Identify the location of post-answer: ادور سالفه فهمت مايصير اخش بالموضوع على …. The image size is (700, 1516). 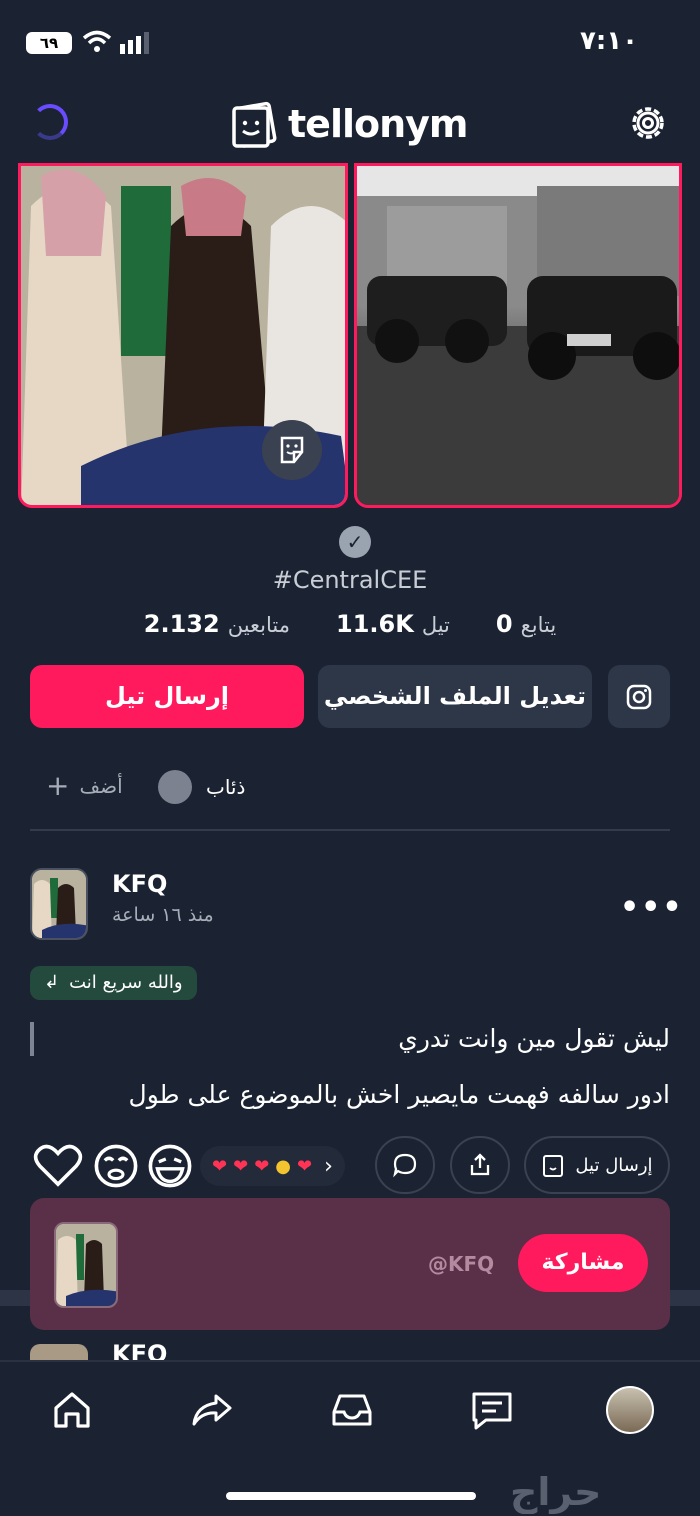
(399, 1094).